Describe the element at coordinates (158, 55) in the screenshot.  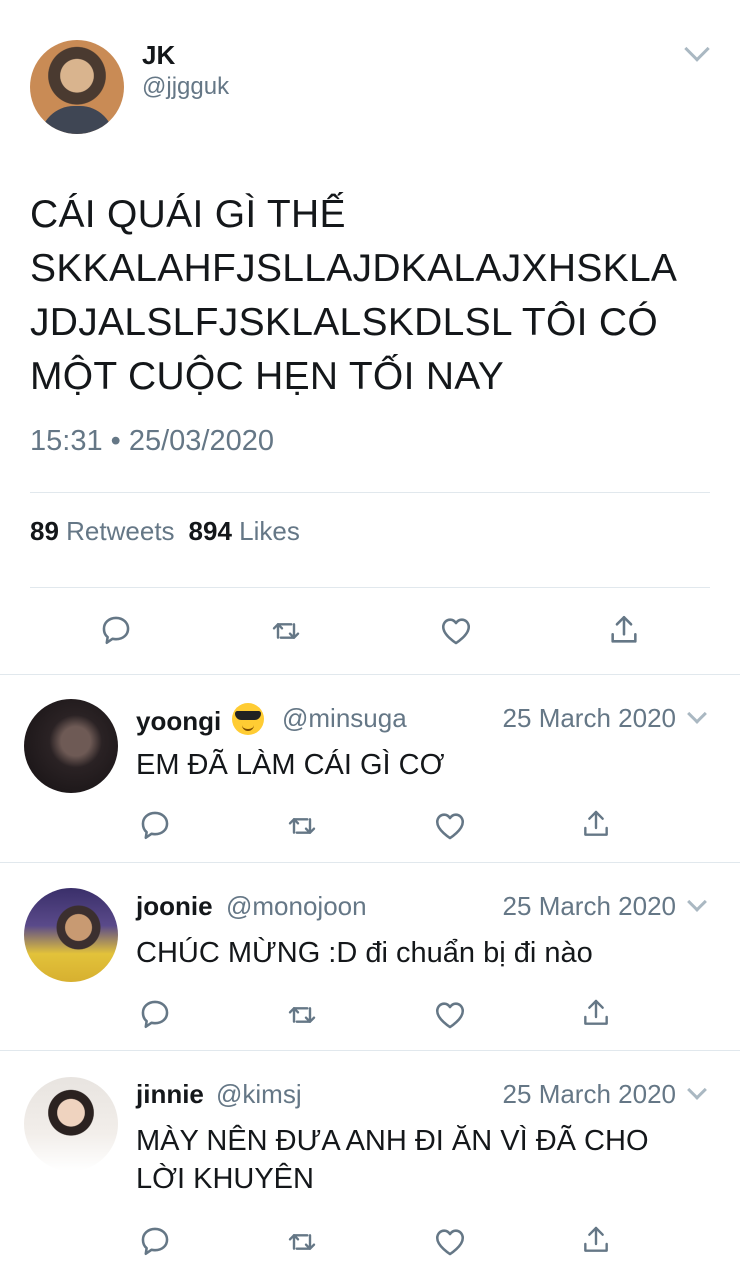
I see `author-name: JK` at that location.